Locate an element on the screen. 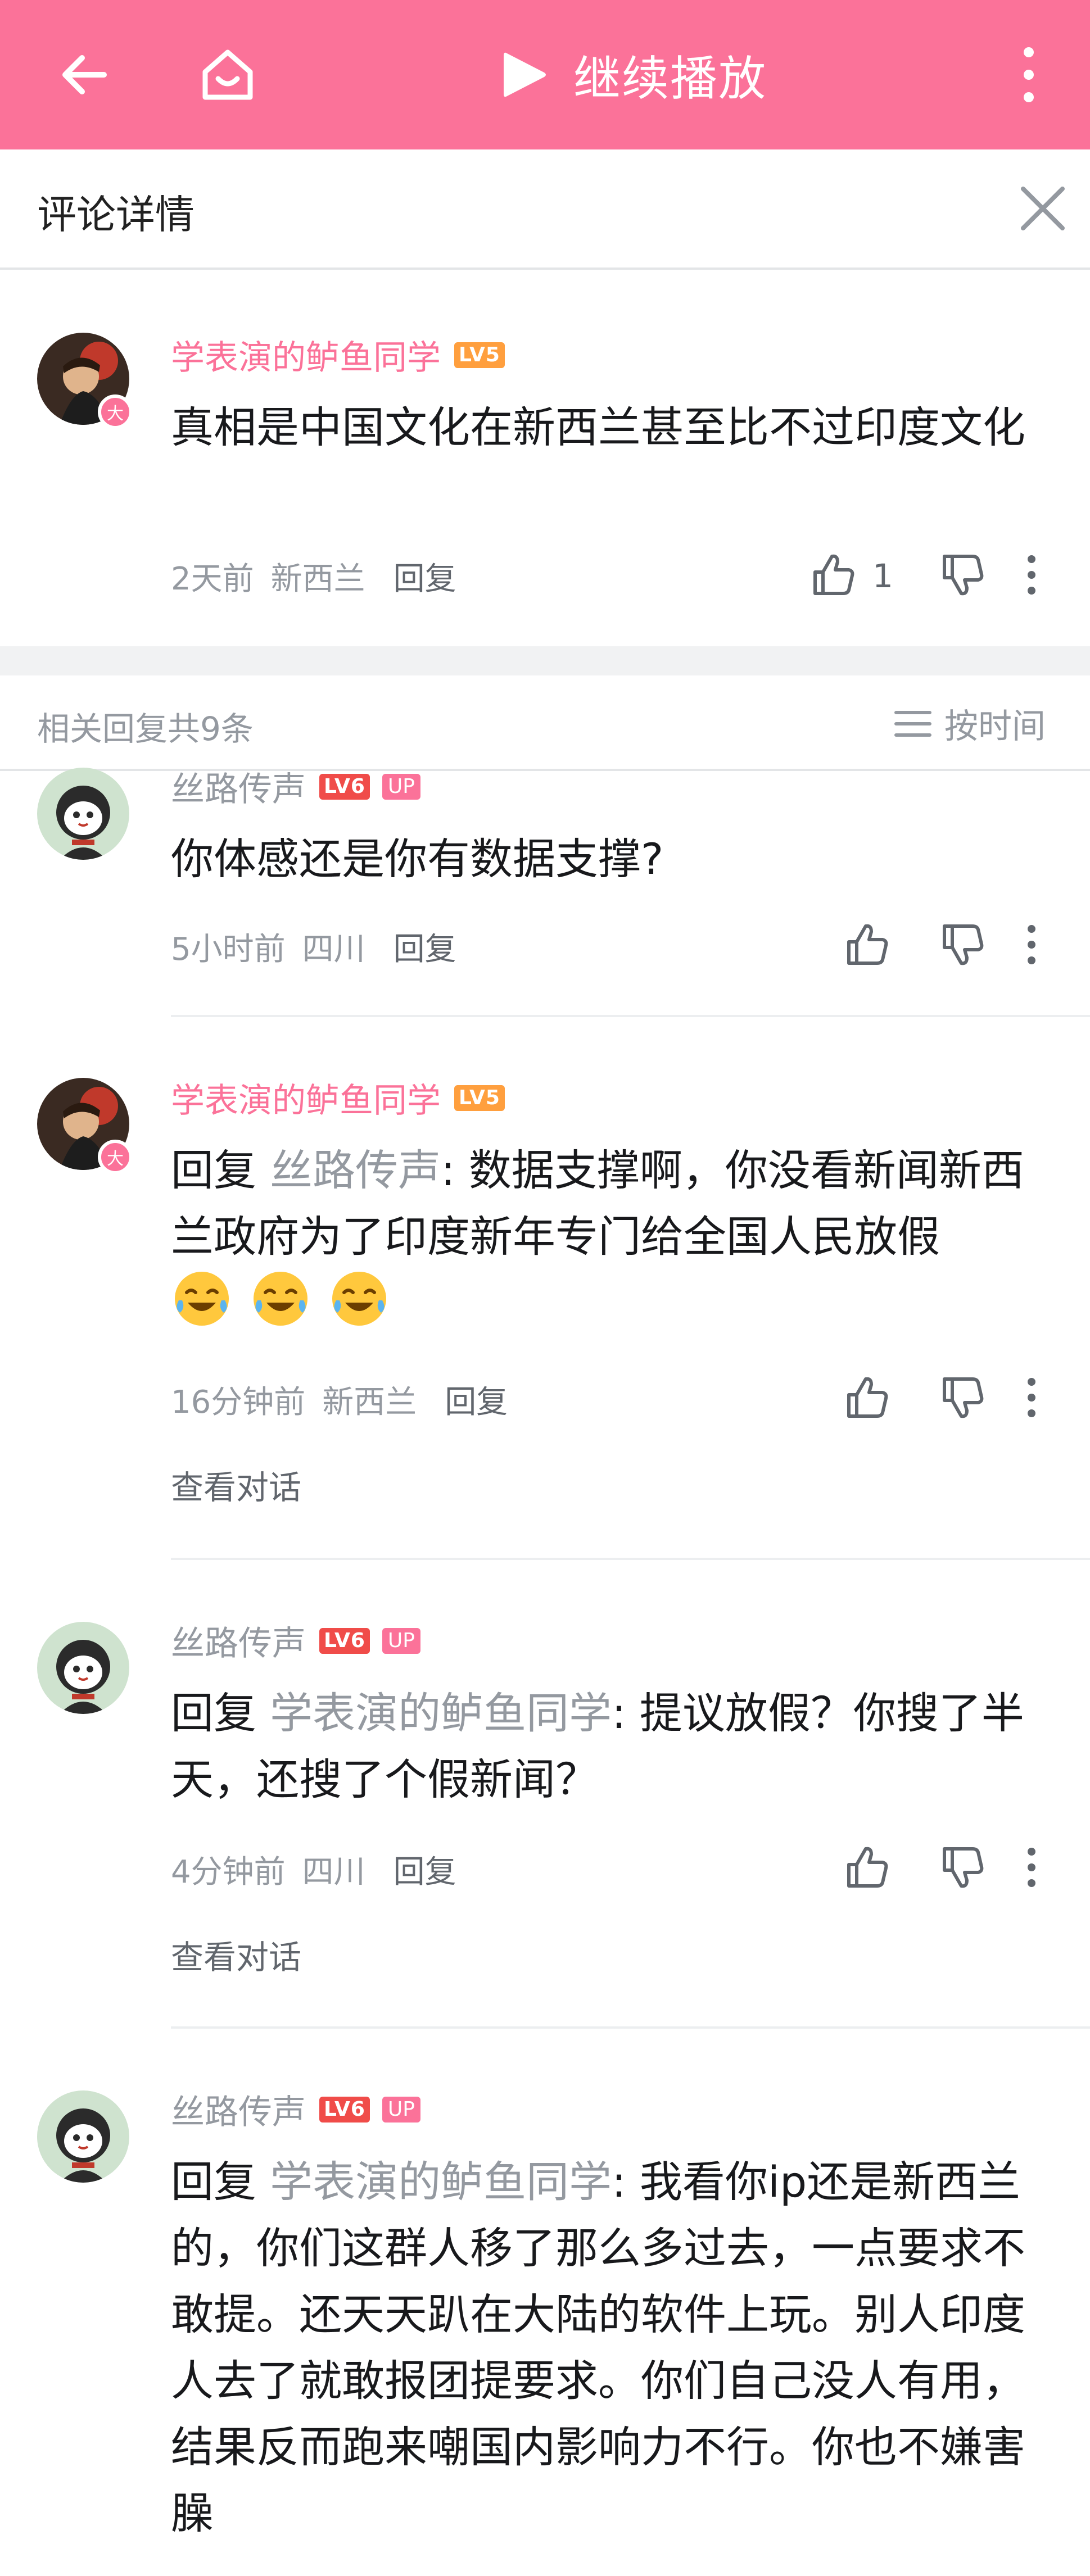 This screenshot has width=1090, height=2576. reply-item: 丝路传声 LV6 UP 你体感还是你有数据支撑? 5小时前 四川 回复 is located at coordinates (545, 892).